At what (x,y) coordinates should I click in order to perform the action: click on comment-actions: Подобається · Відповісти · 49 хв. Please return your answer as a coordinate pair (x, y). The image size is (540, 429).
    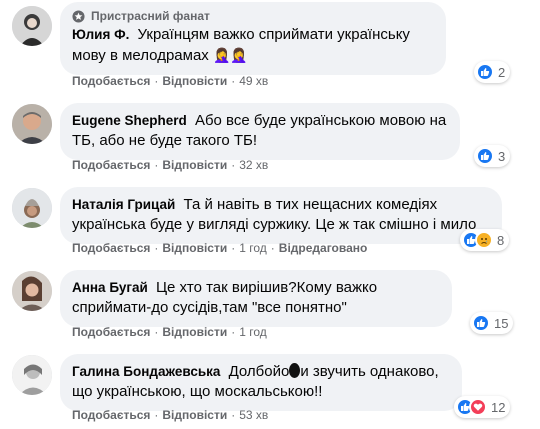
    Looking at the image, I should click on (170, 81).